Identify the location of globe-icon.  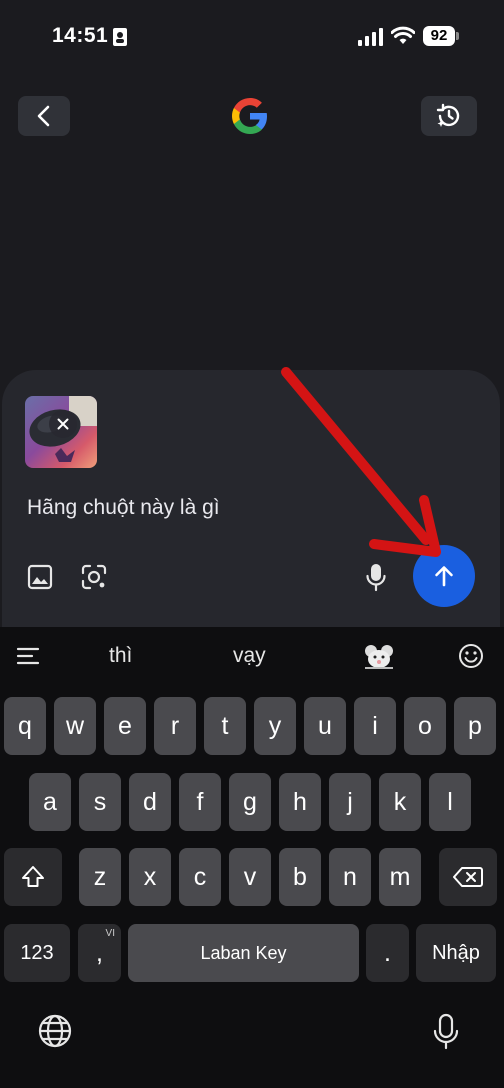
(55, 1031).